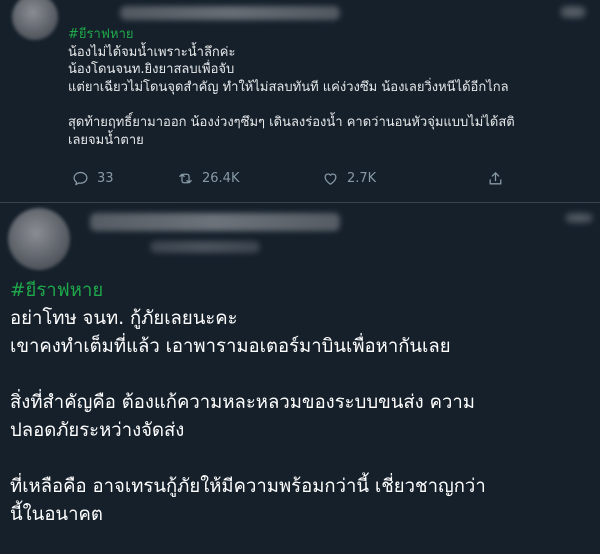  What do you see at coordinates (185, 178) in the screenshot?
I see `retweet-icon` at bounding box center [185, 178].